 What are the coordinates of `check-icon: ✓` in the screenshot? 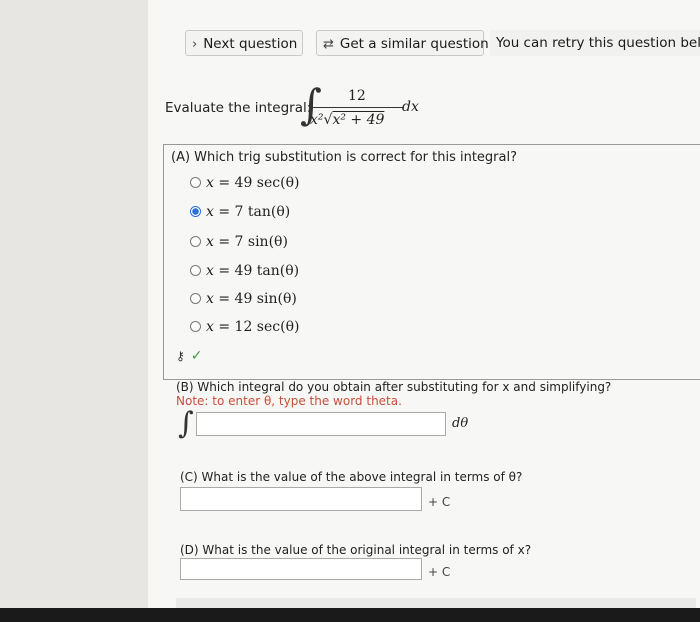 It's located at (196, 356).